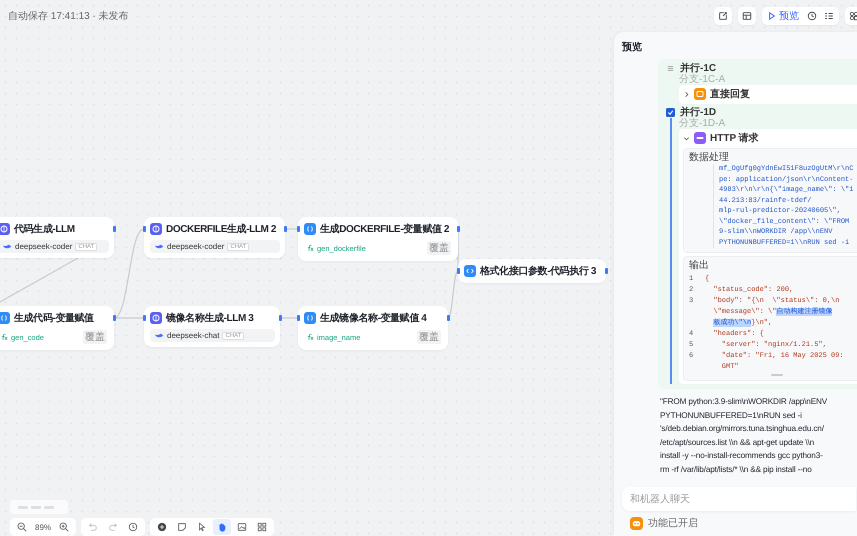 This screenshot has height=536, width=857. I want to click on history-button, so click(812, 16).